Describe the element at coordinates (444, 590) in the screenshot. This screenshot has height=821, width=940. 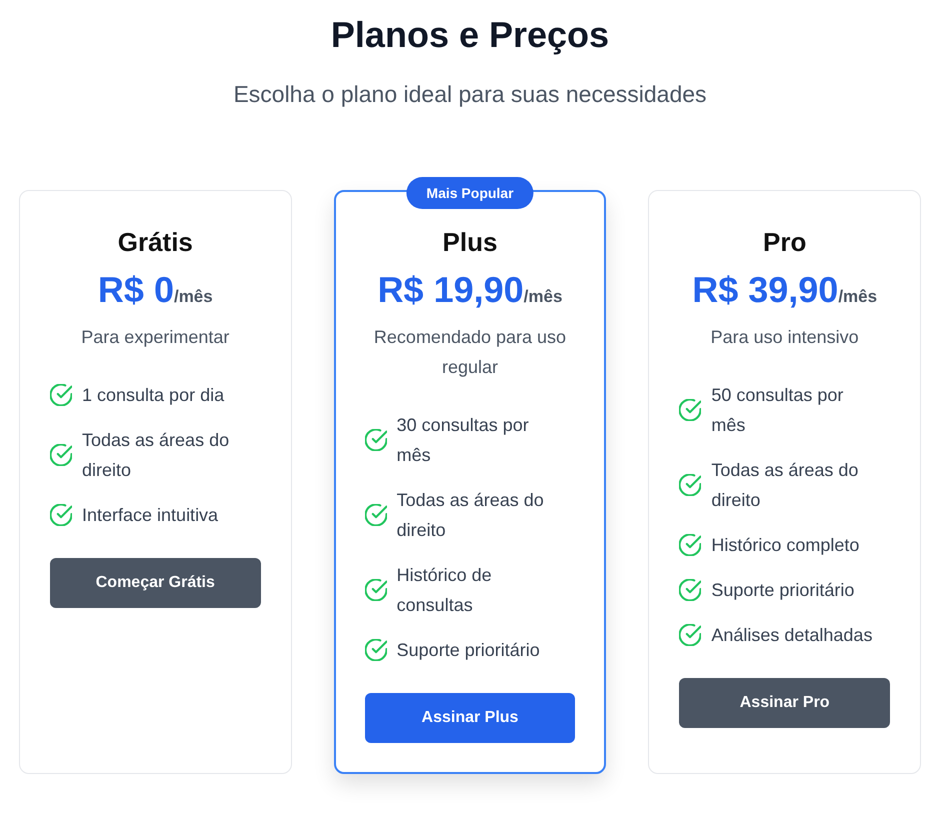
I see `feature-text: Histórico de consultas` at that location.